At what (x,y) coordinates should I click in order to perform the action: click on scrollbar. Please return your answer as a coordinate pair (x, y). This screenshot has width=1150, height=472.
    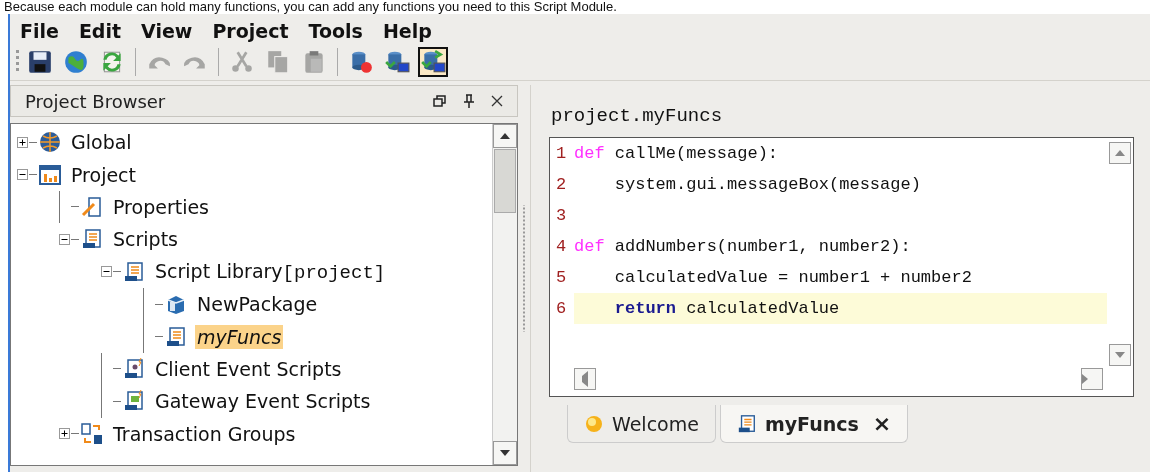
    Looking at the image, I should click on (504, 294).